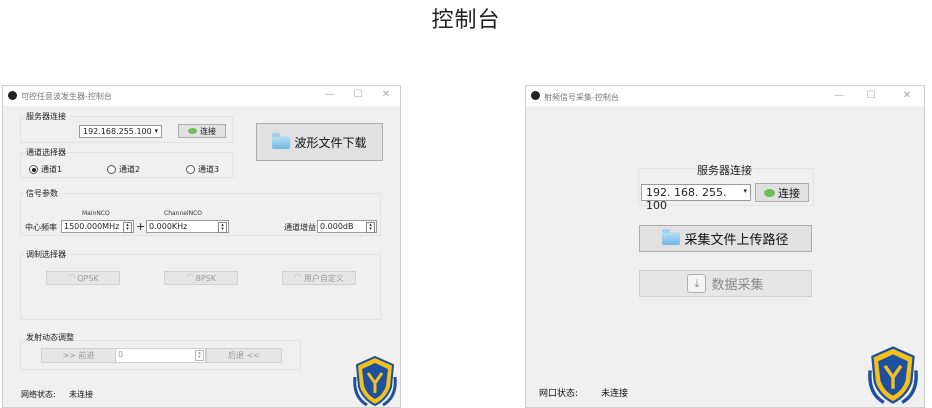  I want to click on forward-label: >> 前进, so click(78, 355).